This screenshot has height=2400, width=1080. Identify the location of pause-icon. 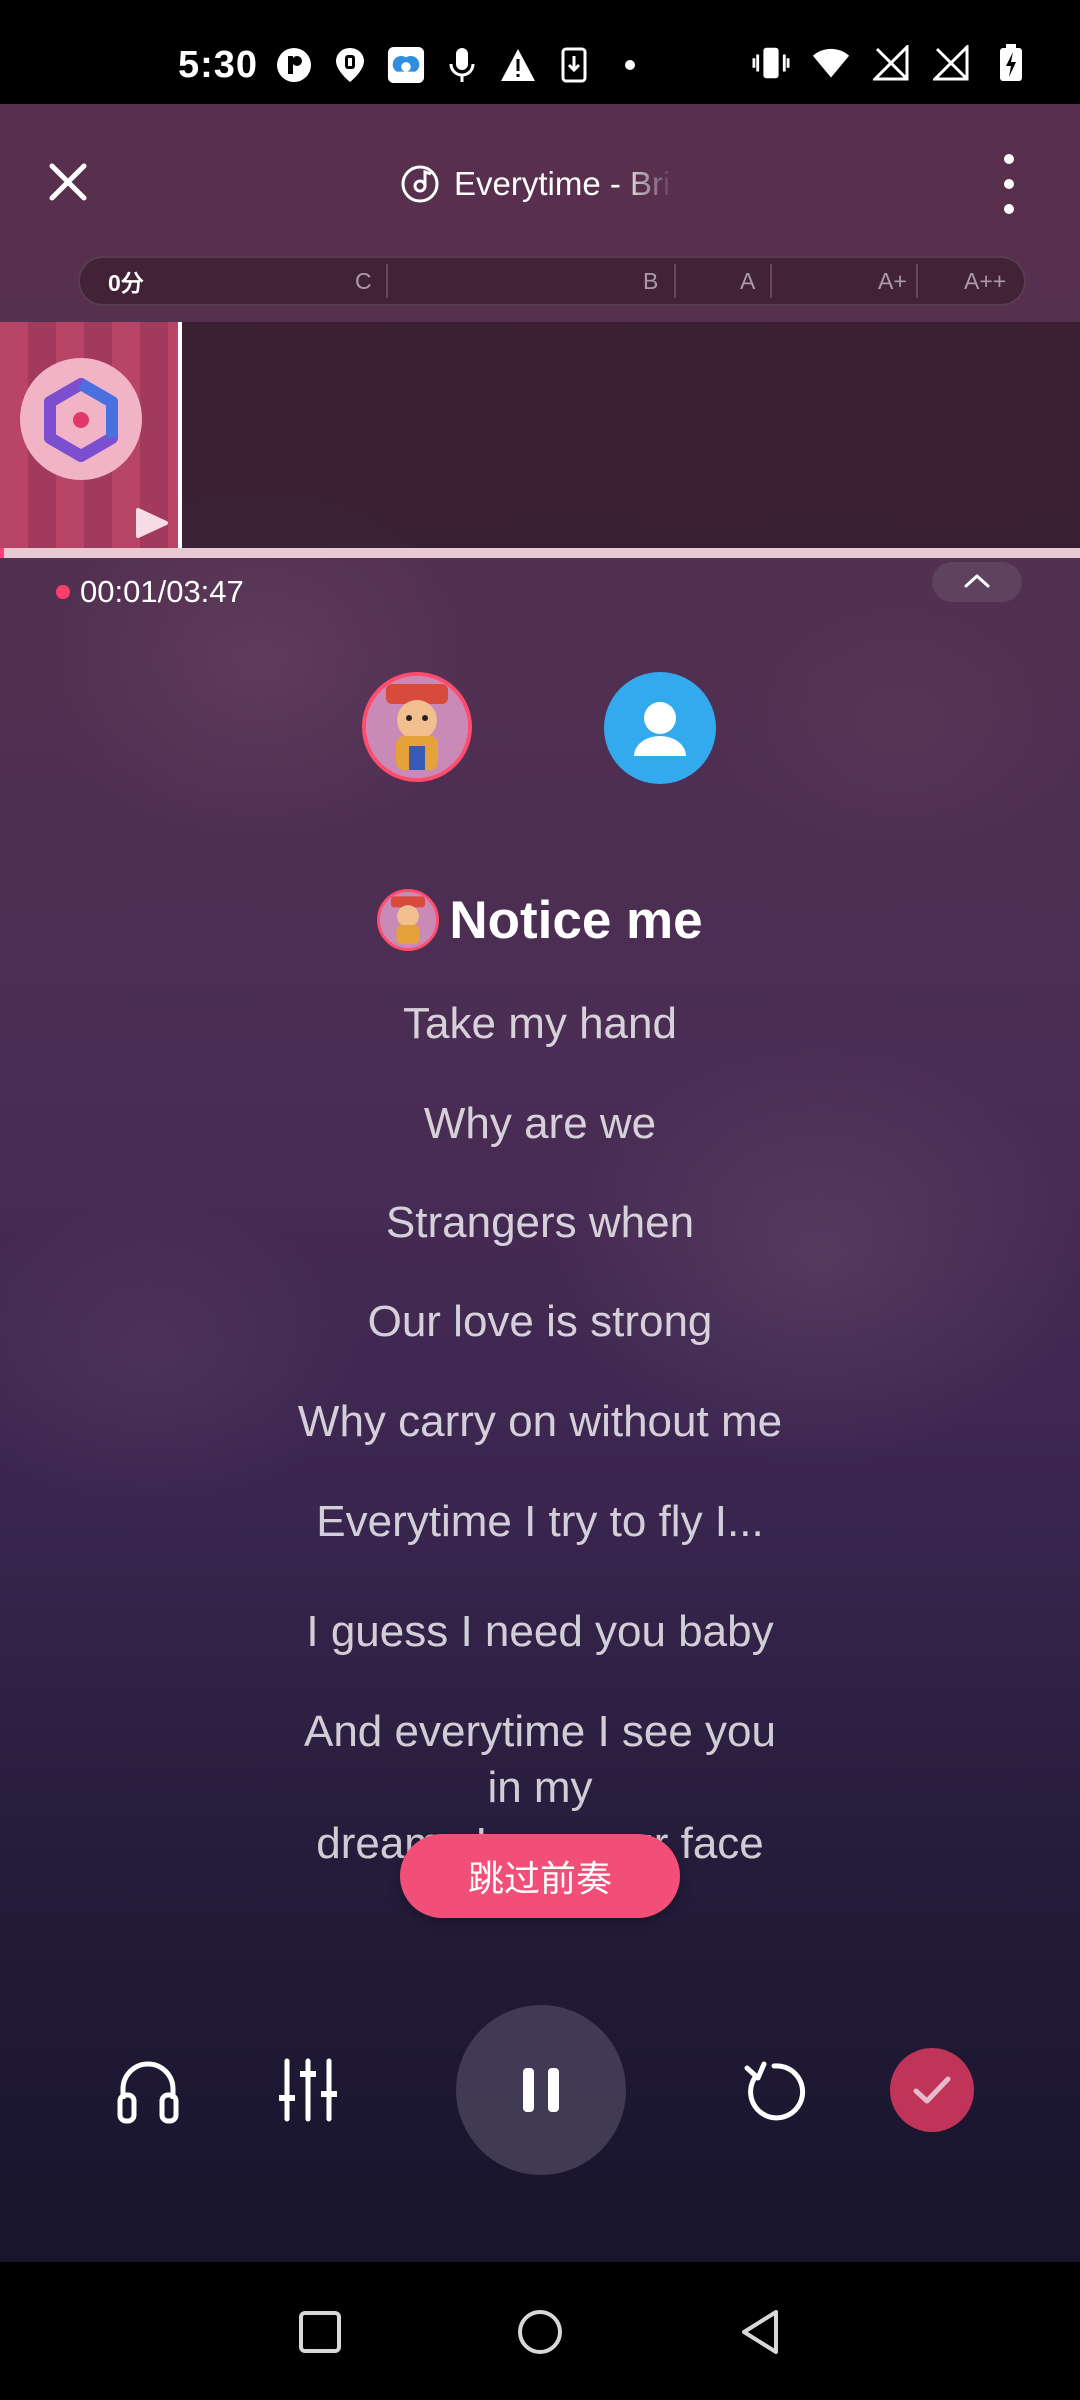
(541, 2090).